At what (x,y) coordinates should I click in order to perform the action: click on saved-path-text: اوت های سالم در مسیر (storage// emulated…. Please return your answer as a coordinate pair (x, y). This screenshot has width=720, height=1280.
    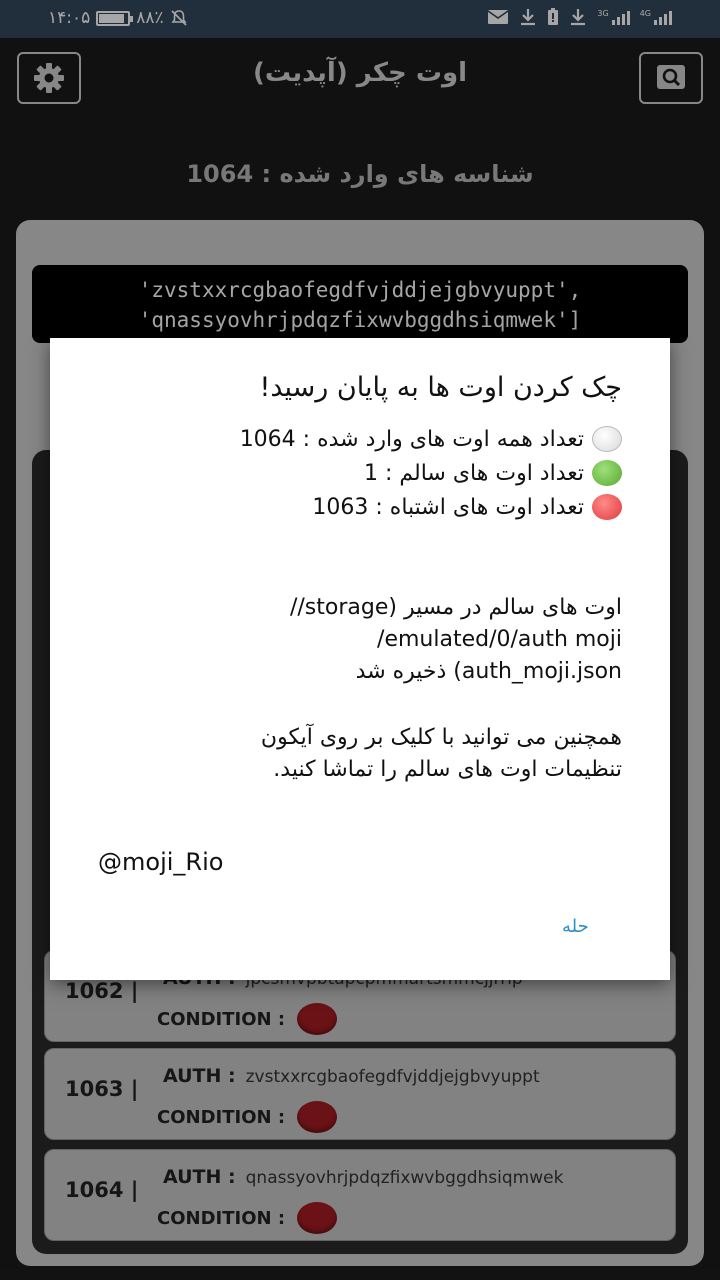
    Looking at the image, I should click on (455, 639).